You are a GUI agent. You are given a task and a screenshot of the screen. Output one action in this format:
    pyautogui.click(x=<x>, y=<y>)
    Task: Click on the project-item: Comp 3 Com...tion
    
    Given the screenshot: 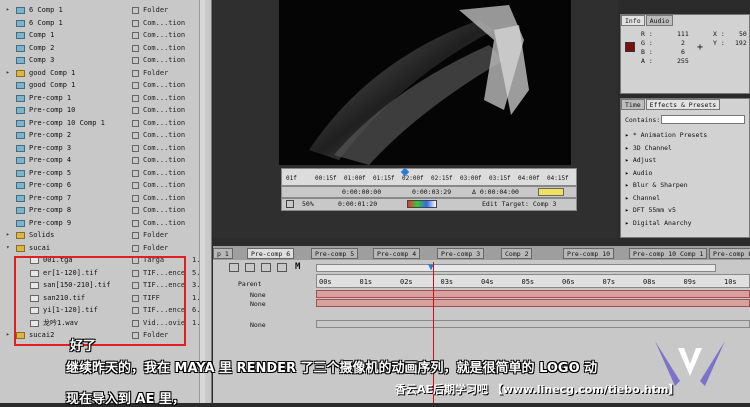 What is the action you would take?
    pyautogui.click(x=102, y=60)
    